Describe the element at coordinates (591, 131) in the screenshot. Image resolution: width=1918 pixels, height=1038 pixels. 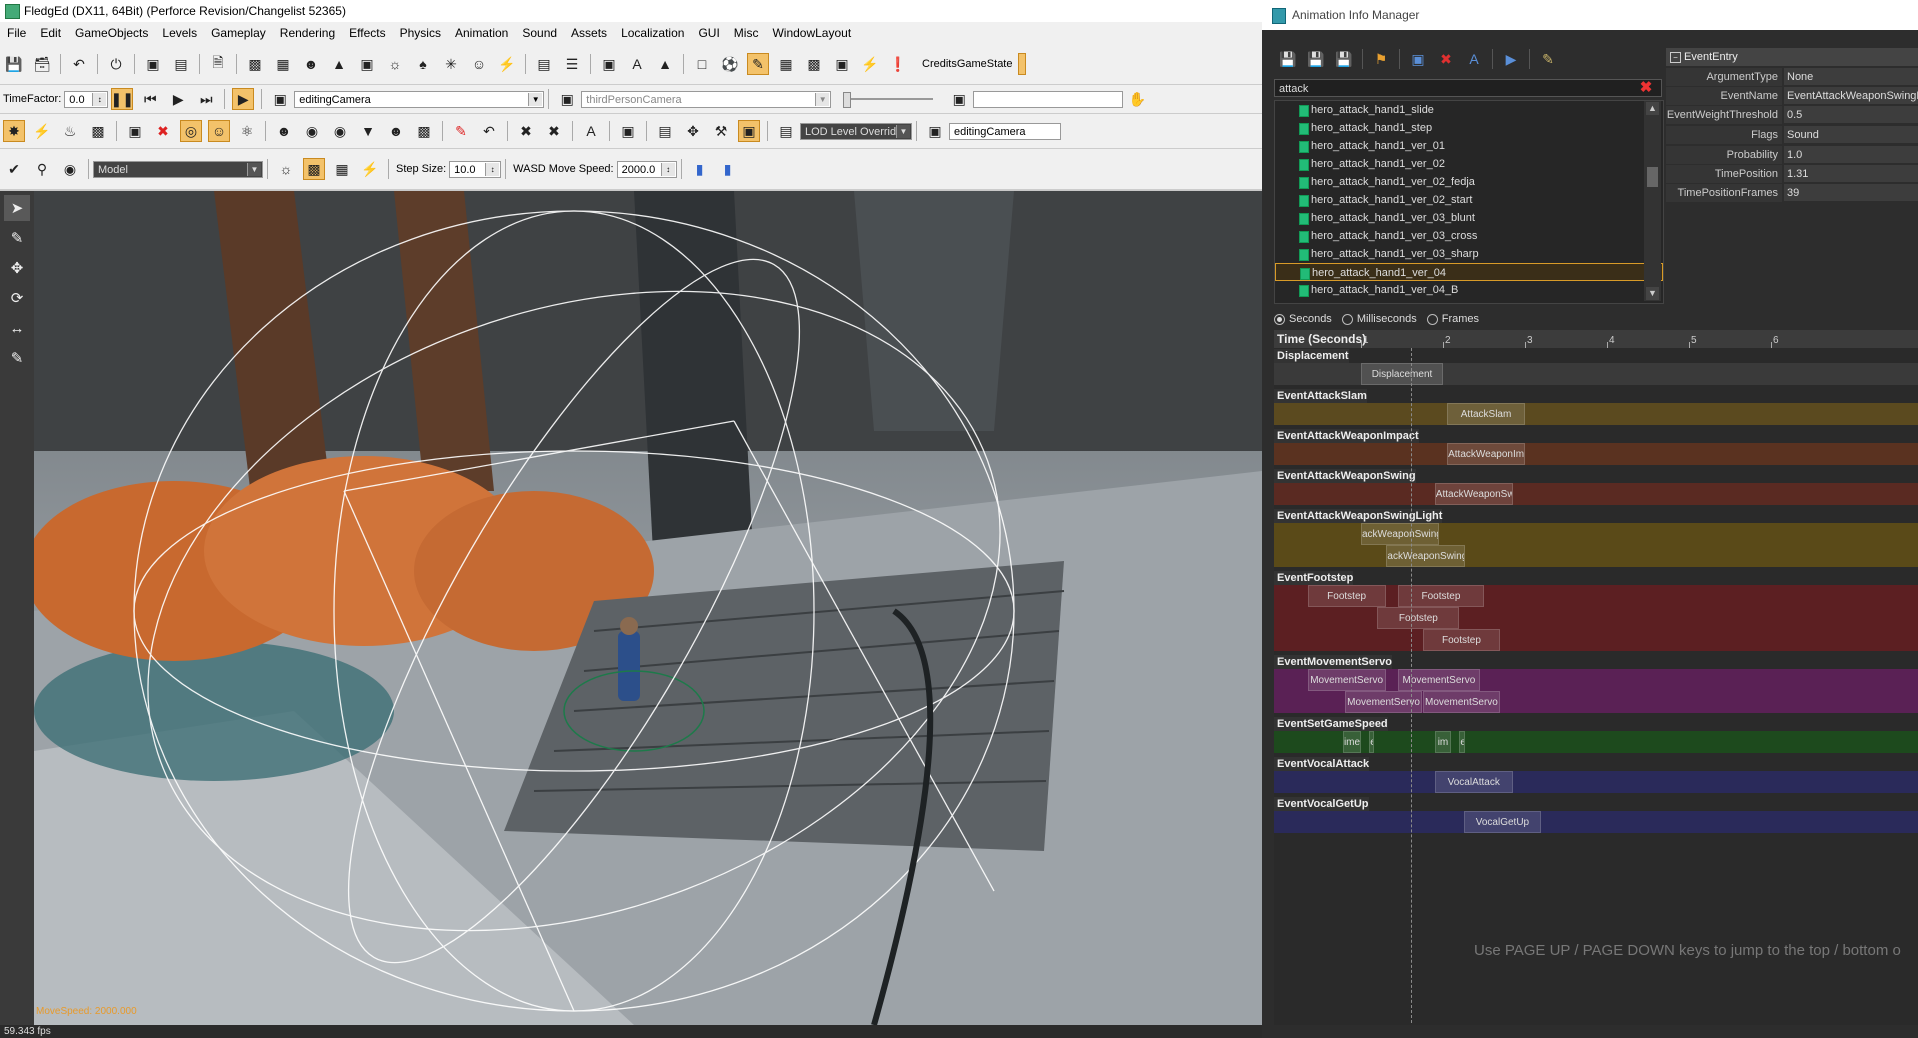
I see `font-icon: A` at that location.